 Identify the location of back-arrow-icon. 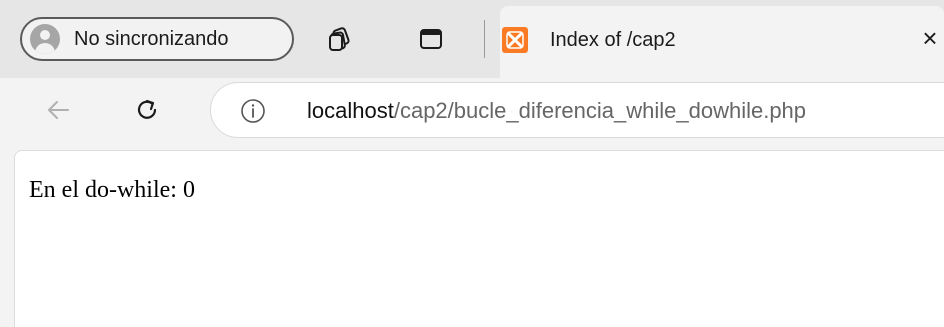
(58, 110).